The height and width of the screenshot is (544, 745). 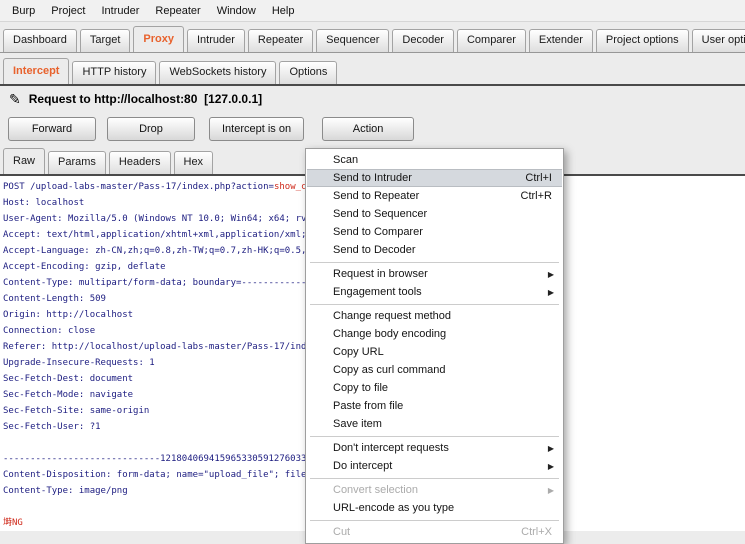 What do you see at coordinates (642, 40) in the screenshot?
I see `tab-project-options: Project options` at bounding box center [642, 40].